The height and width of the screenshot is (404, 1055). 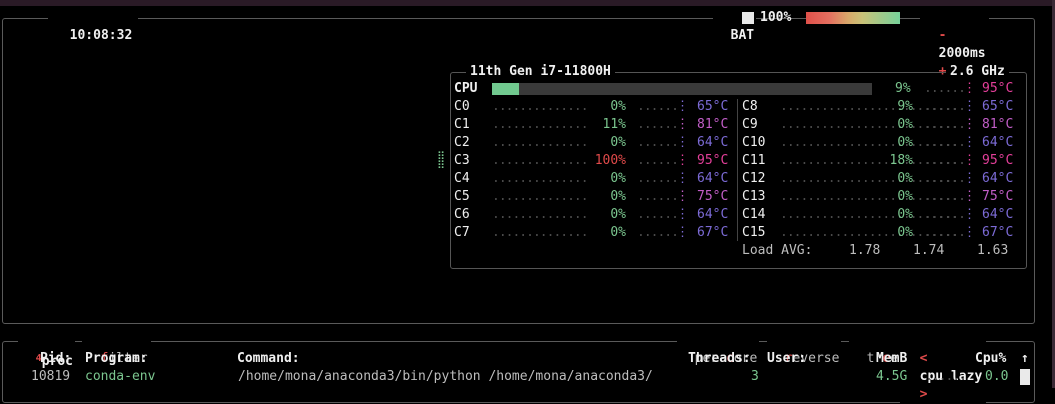 I want to click on header-time-box: 10:08:32, so click(x=93, y=27).